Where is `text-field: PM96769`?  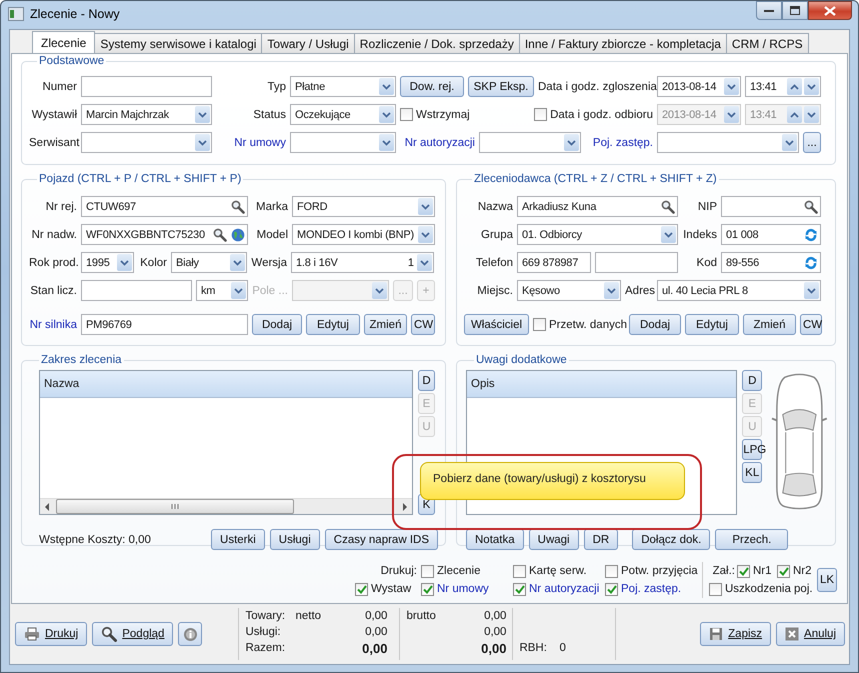 text-field: PM96769 is located at coordinates (164, 324).